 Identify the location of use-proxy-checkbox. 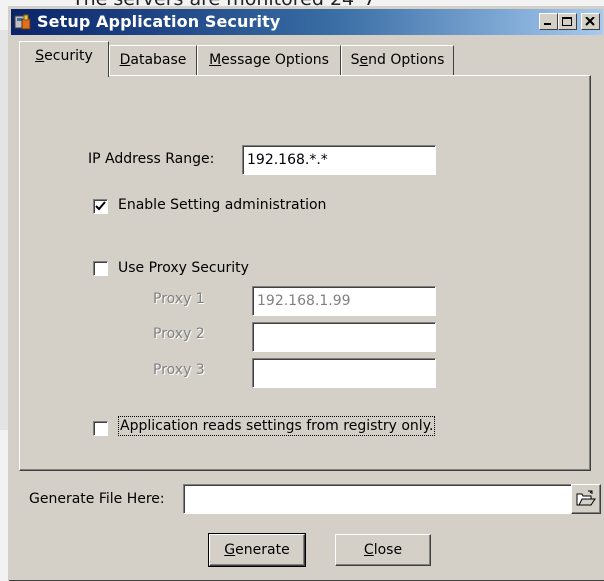
(100, 268).